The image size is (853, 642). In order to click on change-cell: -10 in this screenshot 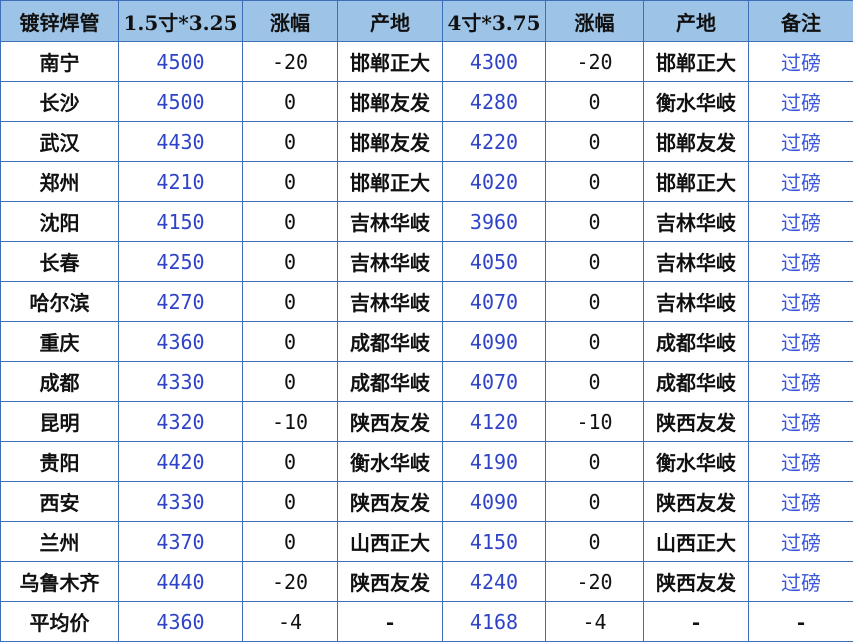, I will do `click(290, 422)`.